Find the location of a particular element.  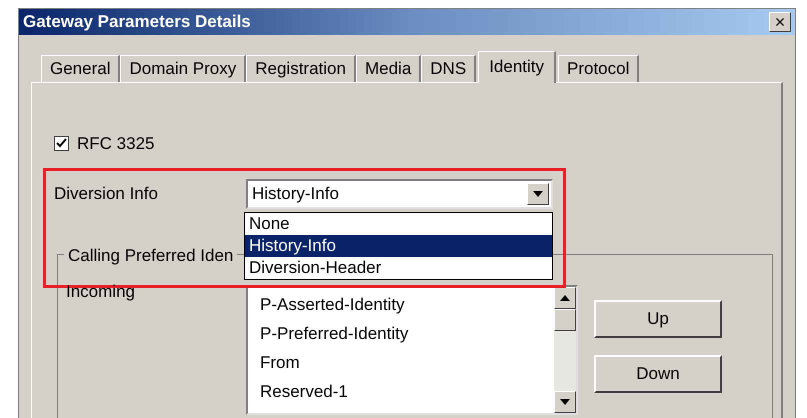

scroll-down-icon is located at coordinates (565, 401).